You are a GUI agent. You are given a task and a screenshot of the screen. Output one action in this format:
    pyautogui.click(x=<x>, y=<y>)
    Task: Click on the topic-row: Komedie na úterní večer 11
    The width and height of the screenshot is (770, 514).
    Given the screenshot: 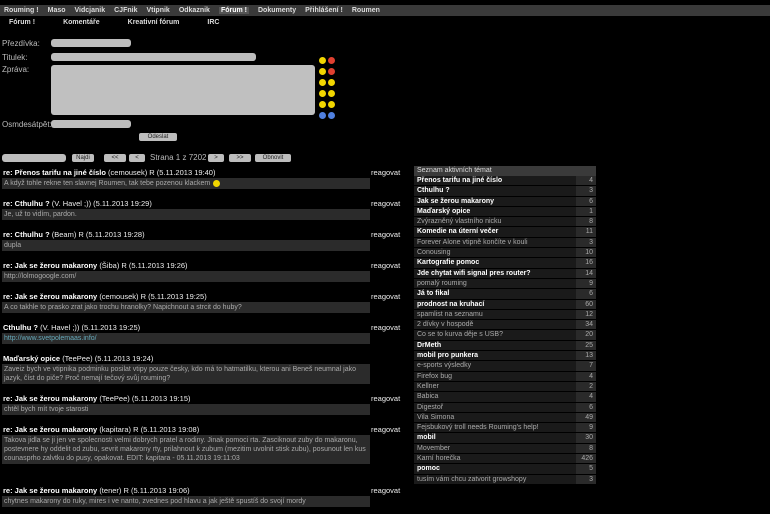 What is the action you would take?
    pyautogui.click(x=505, y=232)
    